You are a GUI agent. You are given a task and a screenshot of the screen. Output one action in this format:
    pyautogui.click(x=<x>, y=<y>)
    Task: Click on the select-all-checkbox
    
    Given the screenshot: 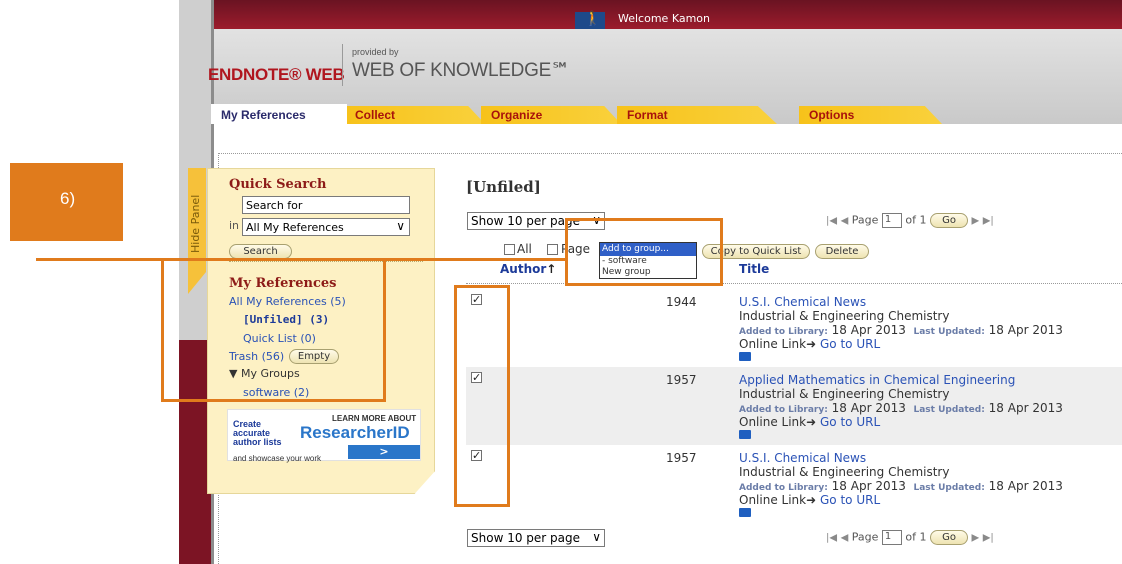 What is the action you would take?
    pyautogui.click(x=509, y=249)
    